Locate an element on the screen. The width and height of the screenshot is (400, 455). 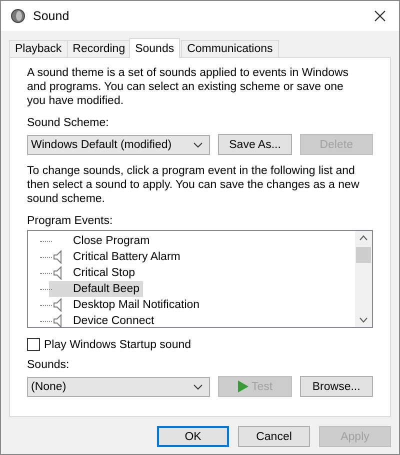
startup-checkbox is located at coordinates (33, 344).